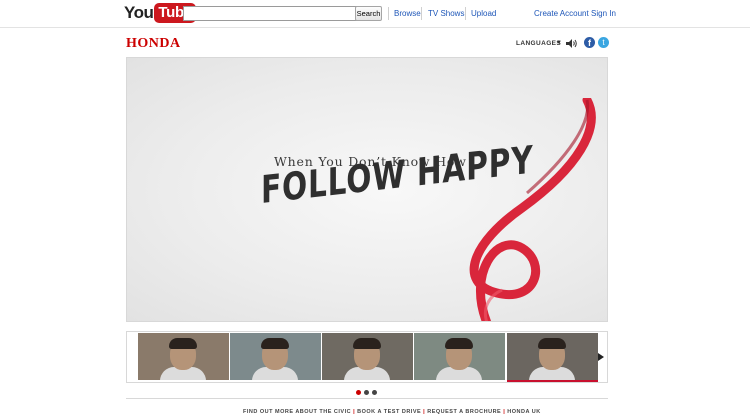 The width and height of the screenshot is (750, 420). What do you see at coordinates (446, 13) in the screenshot?
I see `nav-tv-shows-link: TV Shows` at bounding box center [446, 13].